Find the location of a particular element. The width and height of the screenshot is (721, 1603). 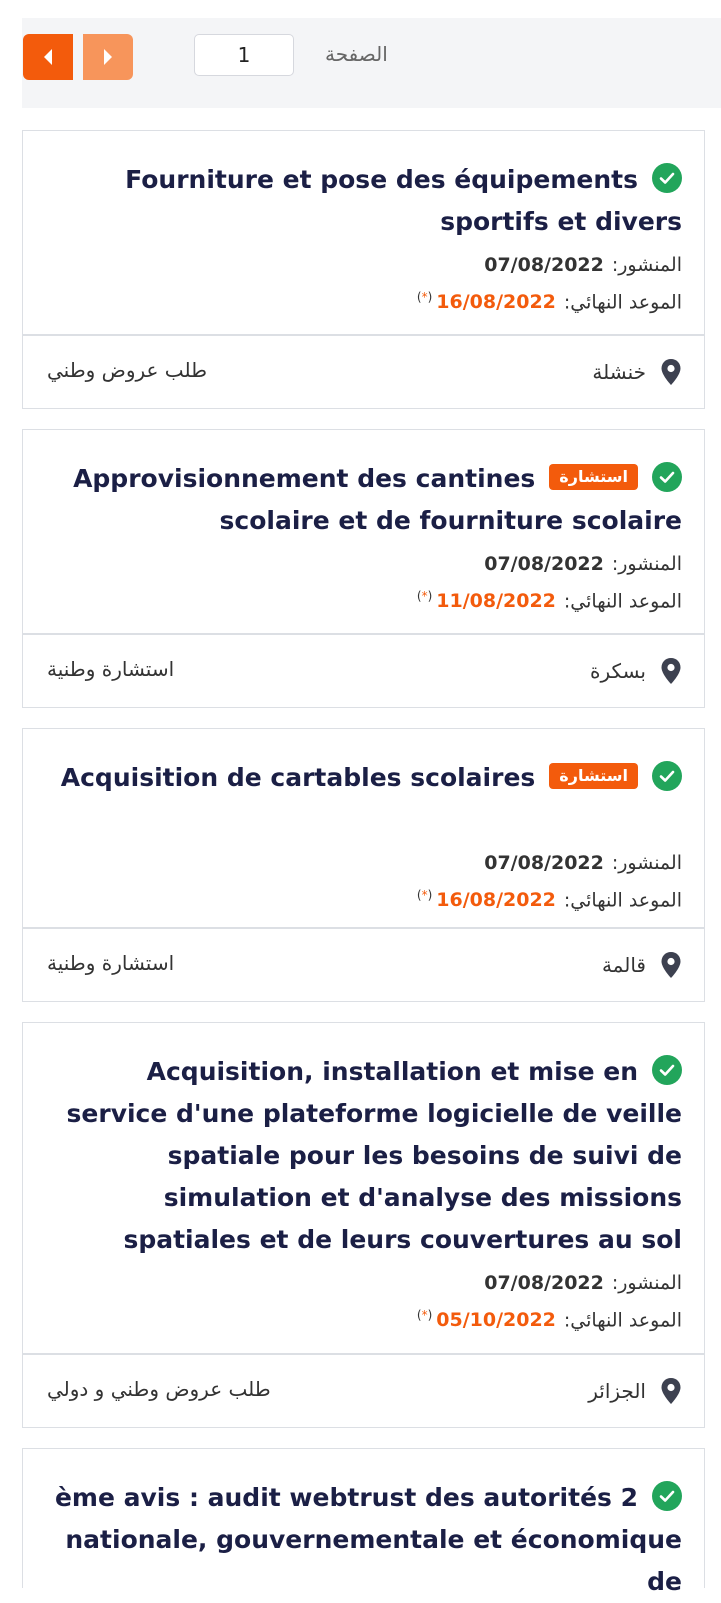

pagination-bar: 1 الصفحة is located at coordinates (371, 63).